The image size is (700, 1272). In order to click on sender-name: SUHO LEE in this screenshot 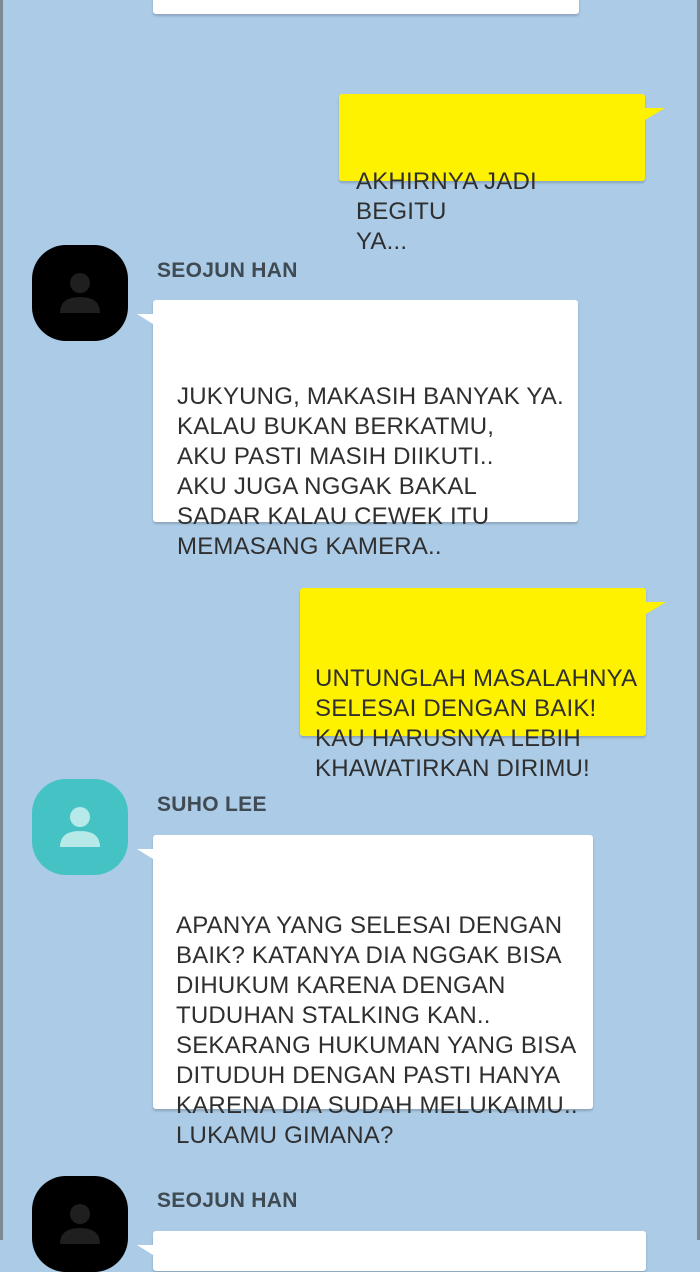, I will do `click(212, 804)`.